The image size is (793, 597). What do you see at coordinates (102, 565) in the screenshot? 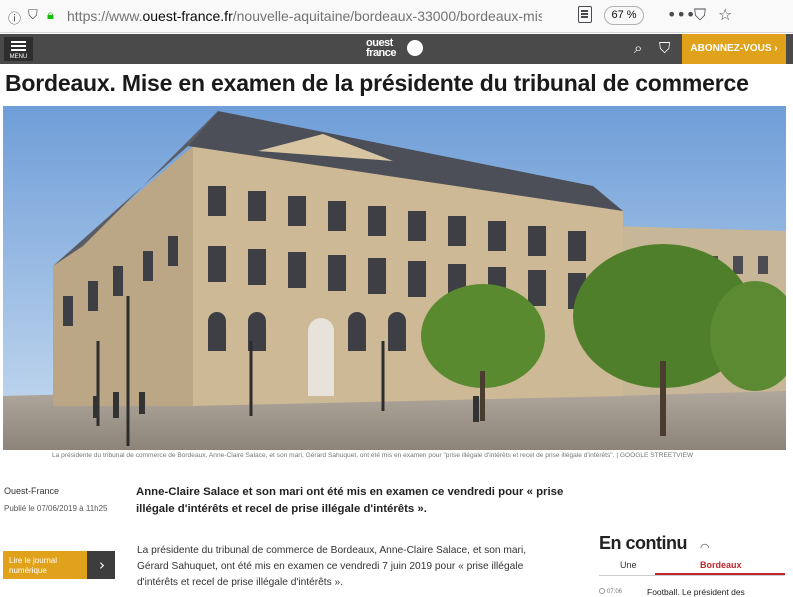
I see `chevron-right-icon: ›` at bounding box center [102, 565].